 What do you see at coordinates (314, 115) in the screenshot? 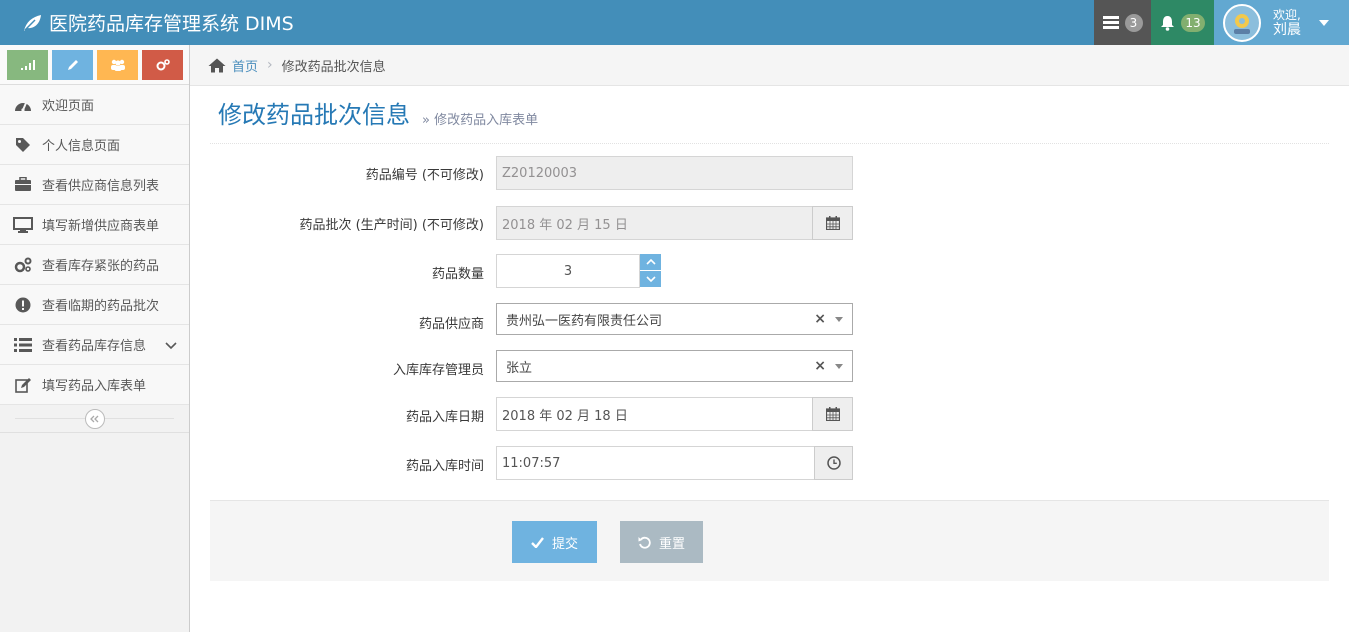
I see `page-title: 修改药品批次信息` at bounding box center [314, 115].